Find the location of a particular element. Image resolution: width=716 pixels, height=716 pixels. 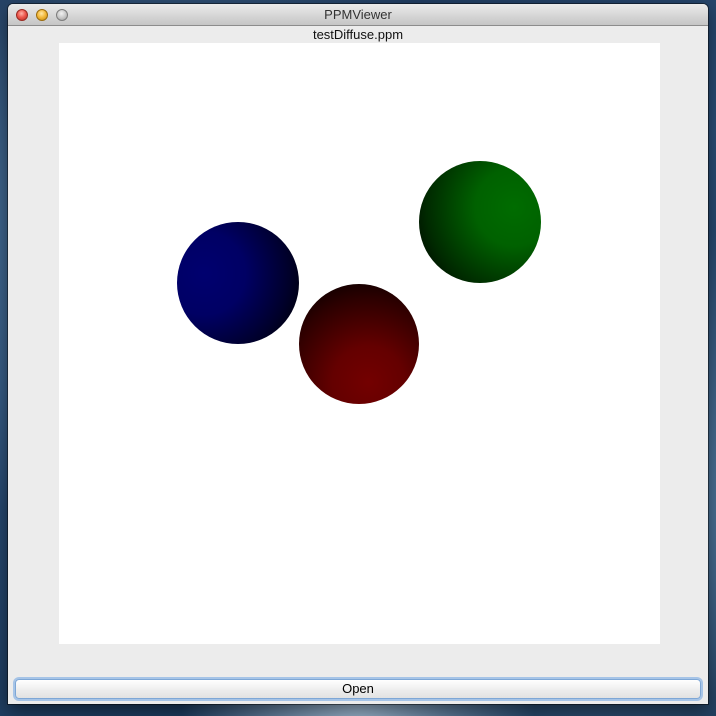

open-button: Open is located at coordinates (358, 689).